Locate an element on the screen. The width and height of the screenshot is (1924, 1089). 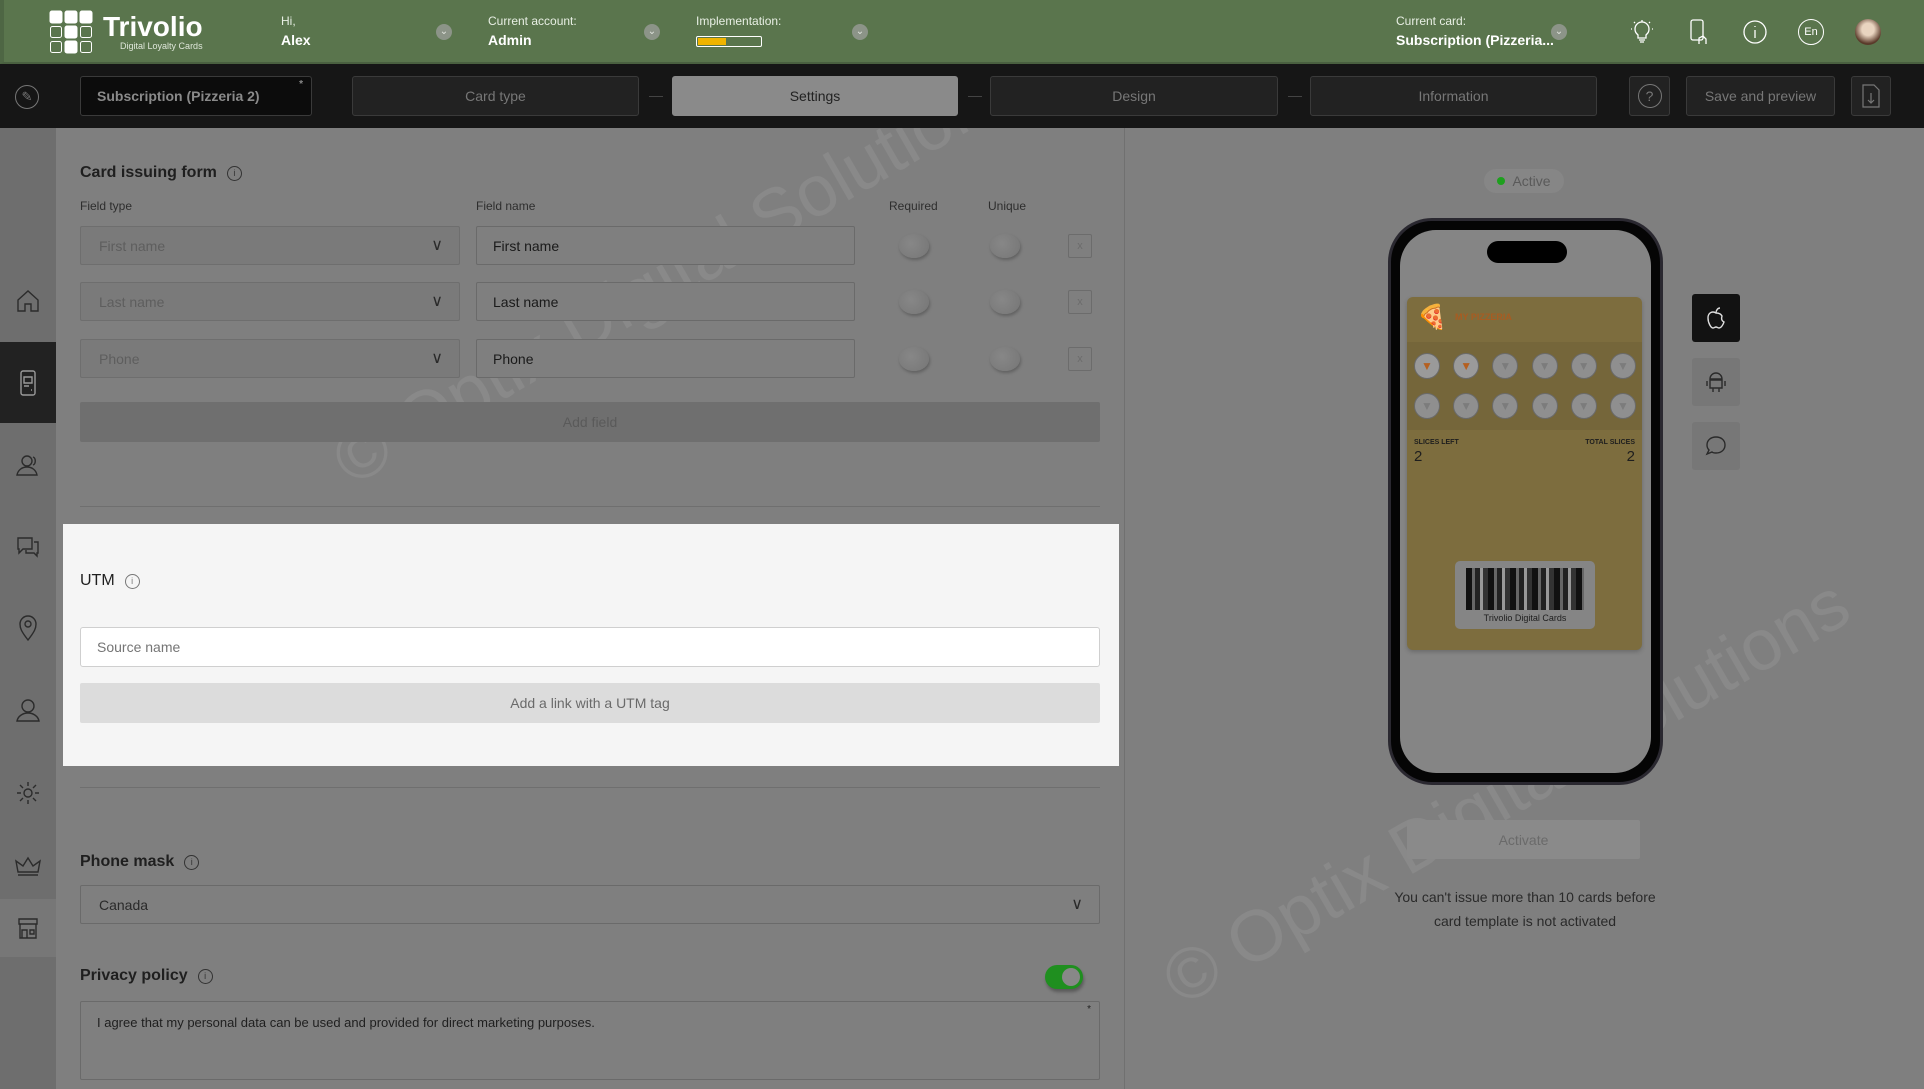
logo: Trivolio Digital Loyalty Cards is located at coordinates (126, 32).